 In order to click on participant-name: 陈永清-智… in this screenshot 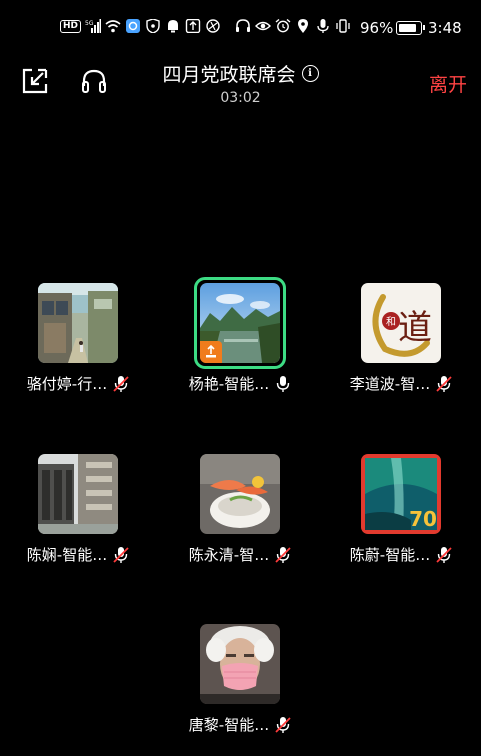, I will do `click(229, 555)`.